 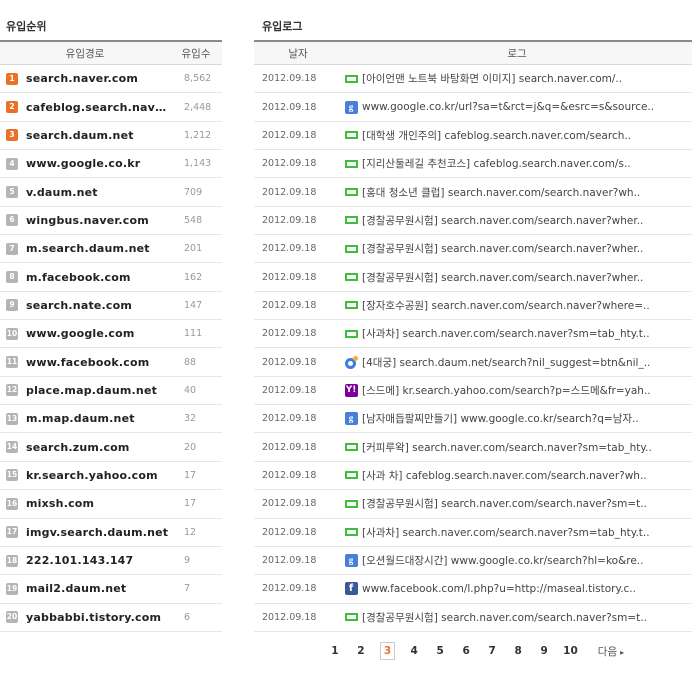 I want to click on pagination: 1 2 3 4 5 6 7 8 9 10 다음 ▸, so click(x=473, y=651).